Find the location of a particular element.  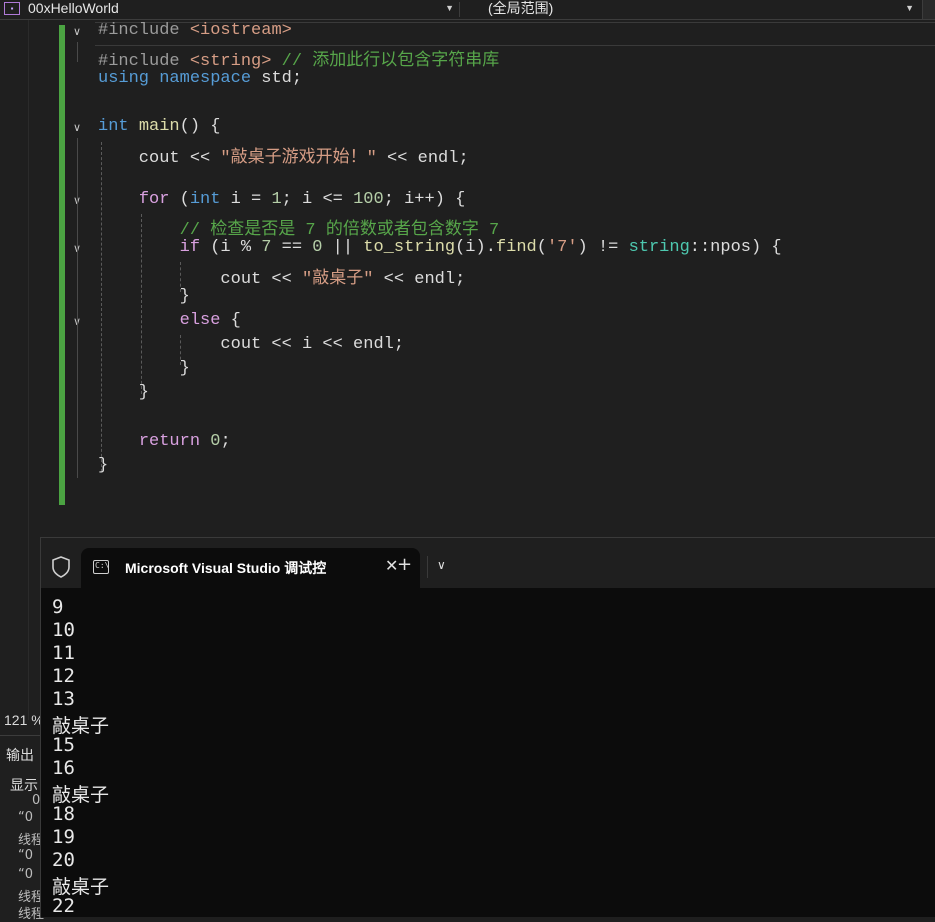

function-name: main is located at coordinates (159, 126).